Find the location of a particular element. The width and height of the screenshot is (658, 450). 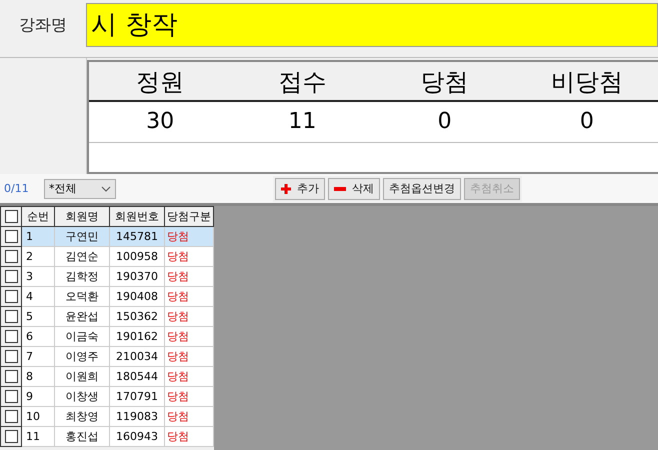

table-cell: 180544 is located at coordinates (137, 376).